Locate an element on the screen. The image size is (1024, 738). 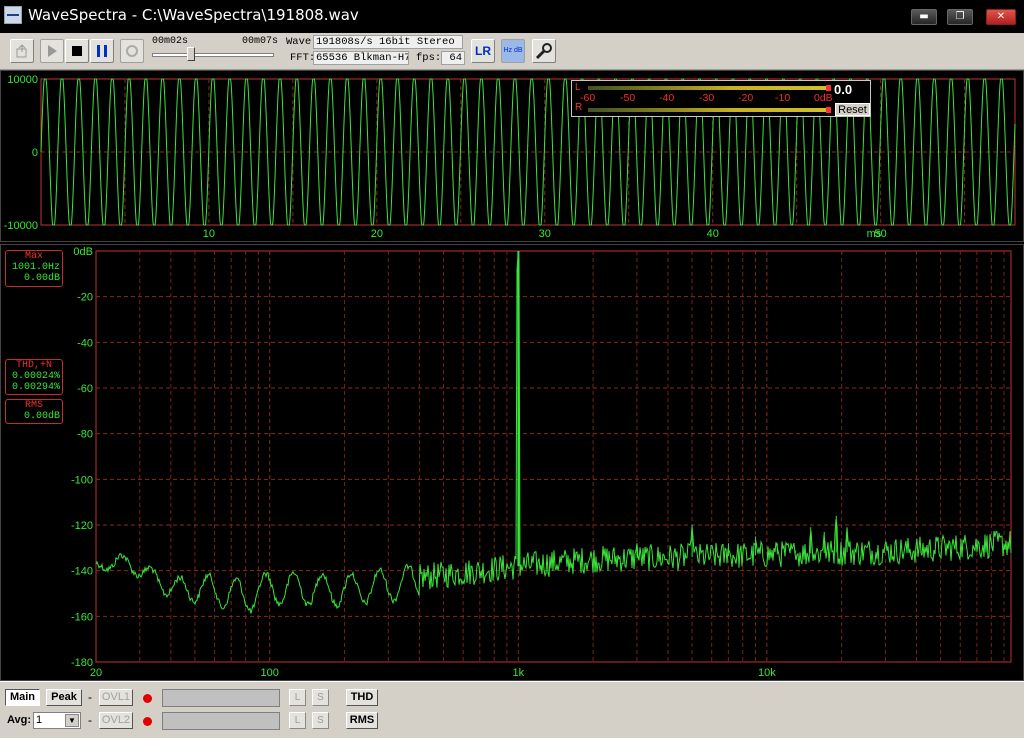
meter-left-bar is located at coordinates (709, 88).